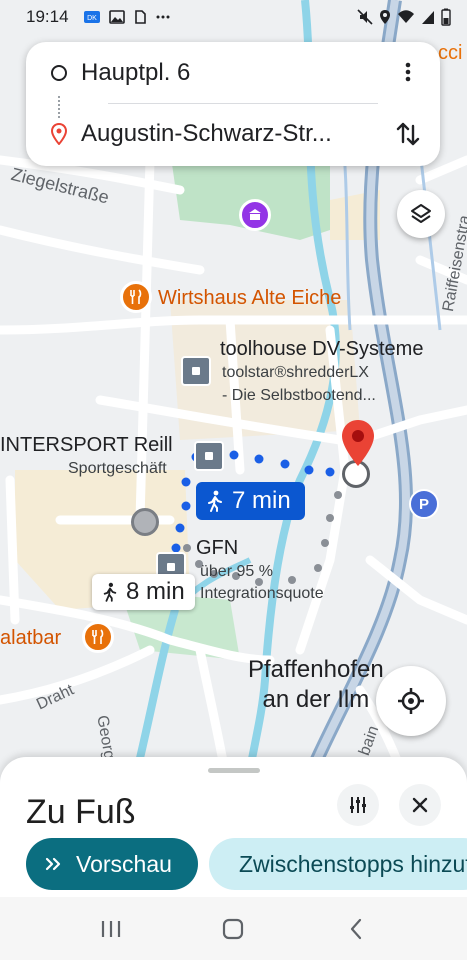  What do you see at coordinates (450, 53) in the screenshot?
I see `poi-label-partial: cci` at bounding box center [450, 53].